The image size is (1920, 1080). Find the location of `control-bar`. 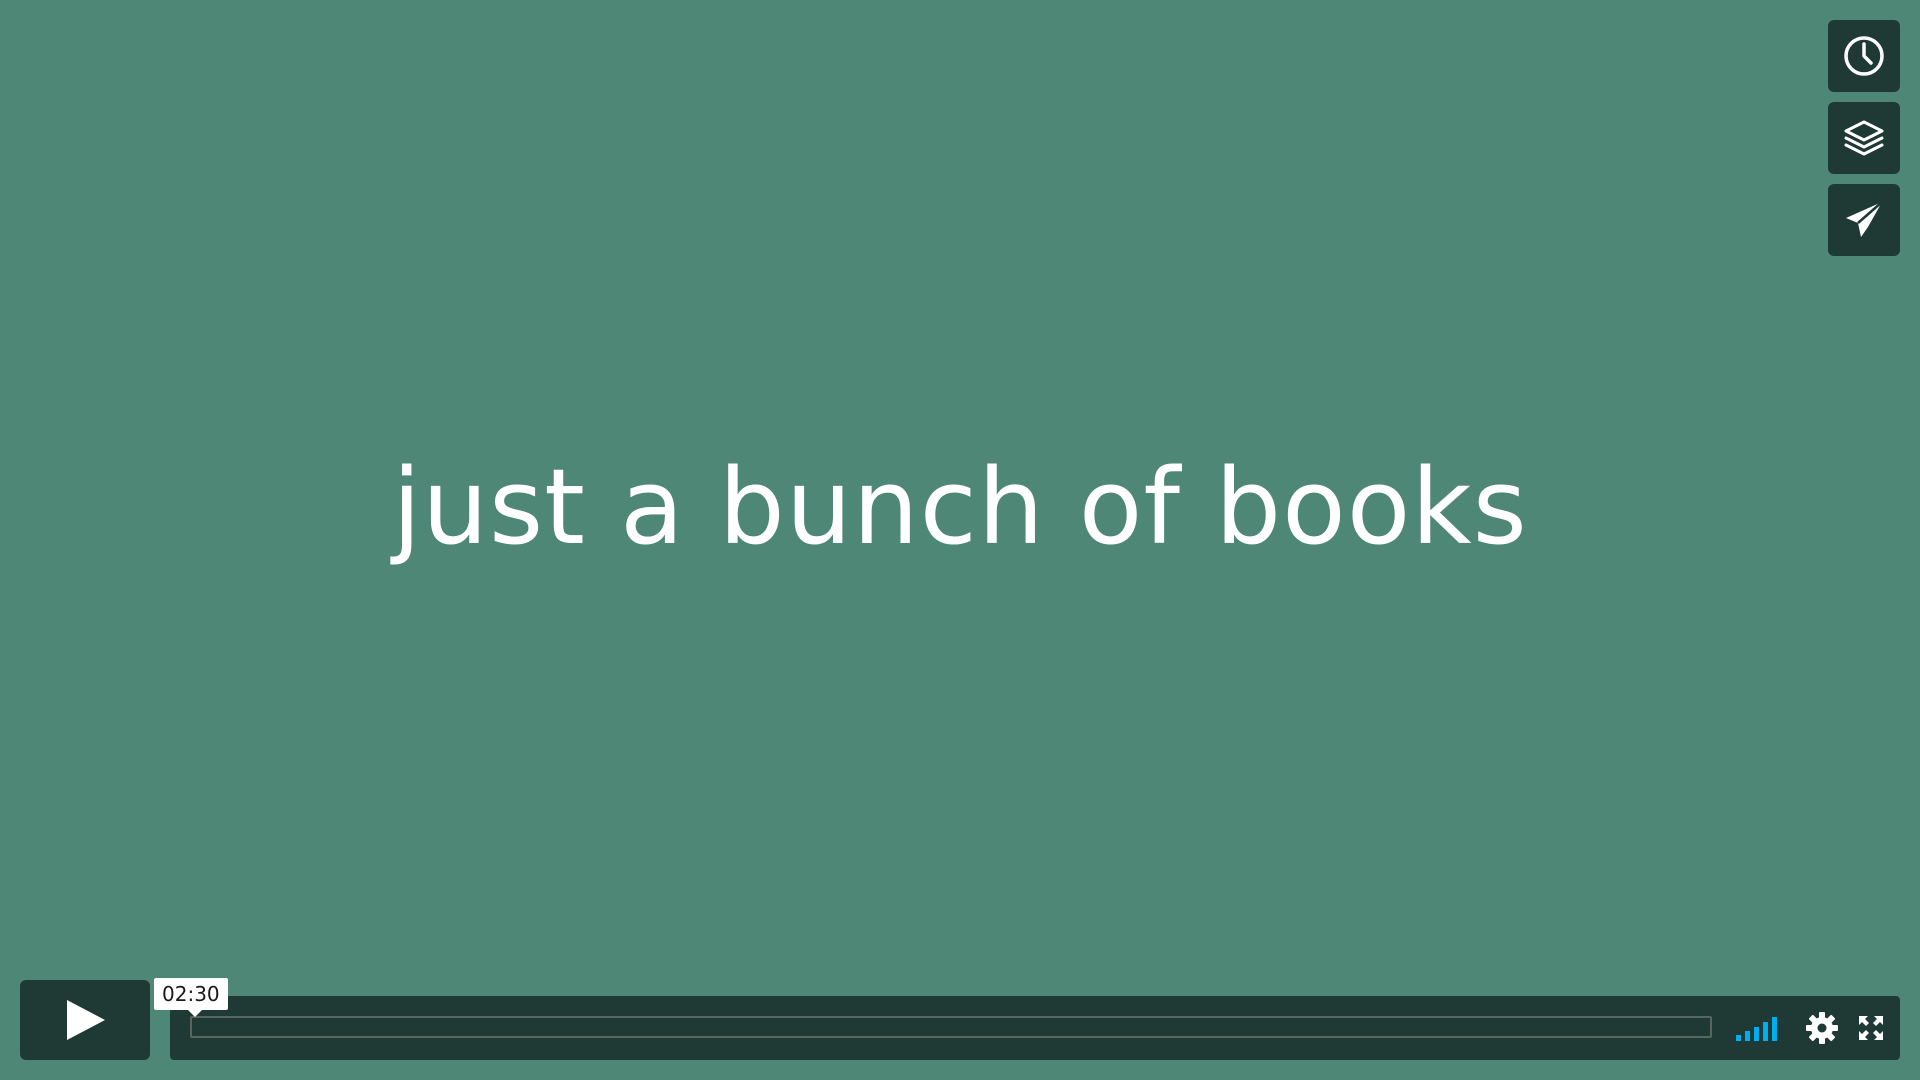

control-bar is located at coordinates (1035, 1028).